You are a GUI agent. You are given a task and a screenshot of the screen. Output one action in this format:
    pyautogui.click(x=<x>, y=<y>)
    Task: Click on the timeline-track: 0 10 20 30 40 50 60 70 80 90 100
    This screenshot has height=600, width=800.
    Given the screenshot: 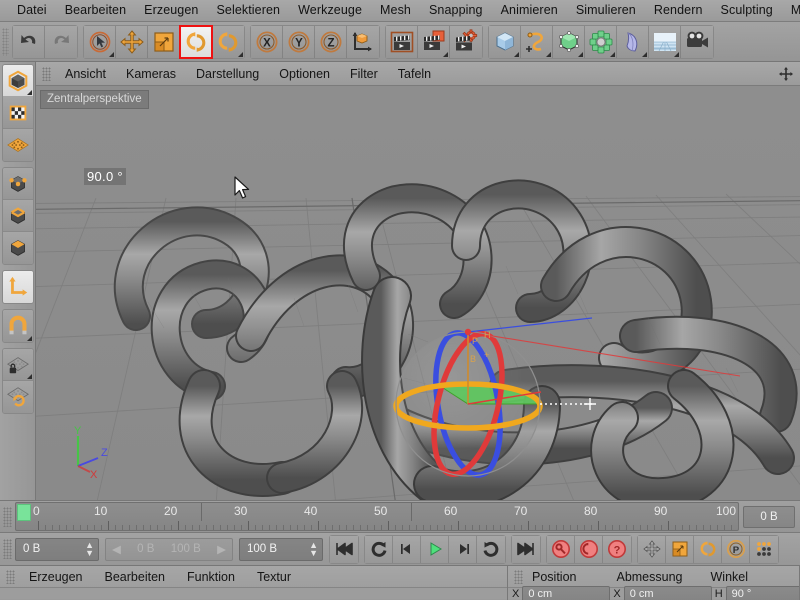 What is the action you would take?
    pyautogui.click(x=377, y=516)
    